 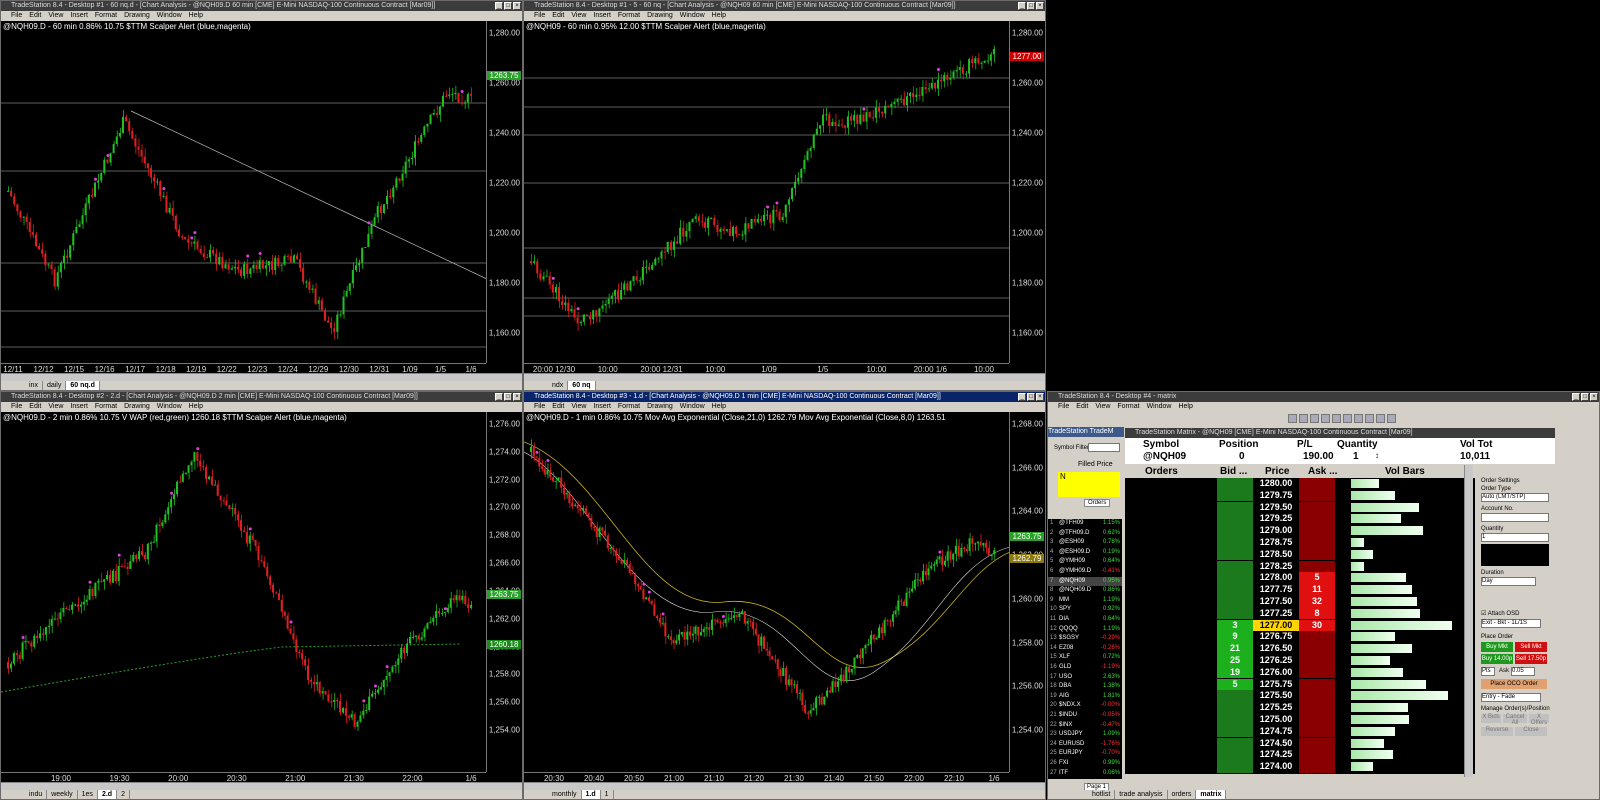 What do you see at coordinates (1300, 684) in the screenshot?
I see `ladder-row: 5 1275.75` at bounding box center [1300, 684].